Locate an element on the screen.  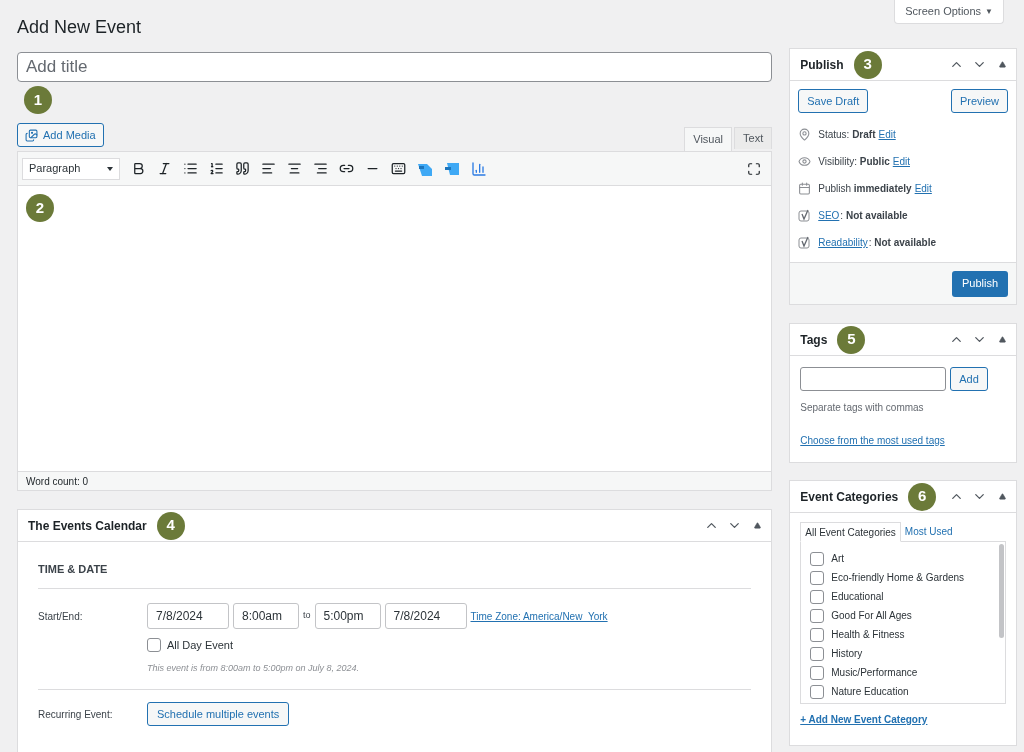
bulleted-list-icon is located at coordinates (190, 168).